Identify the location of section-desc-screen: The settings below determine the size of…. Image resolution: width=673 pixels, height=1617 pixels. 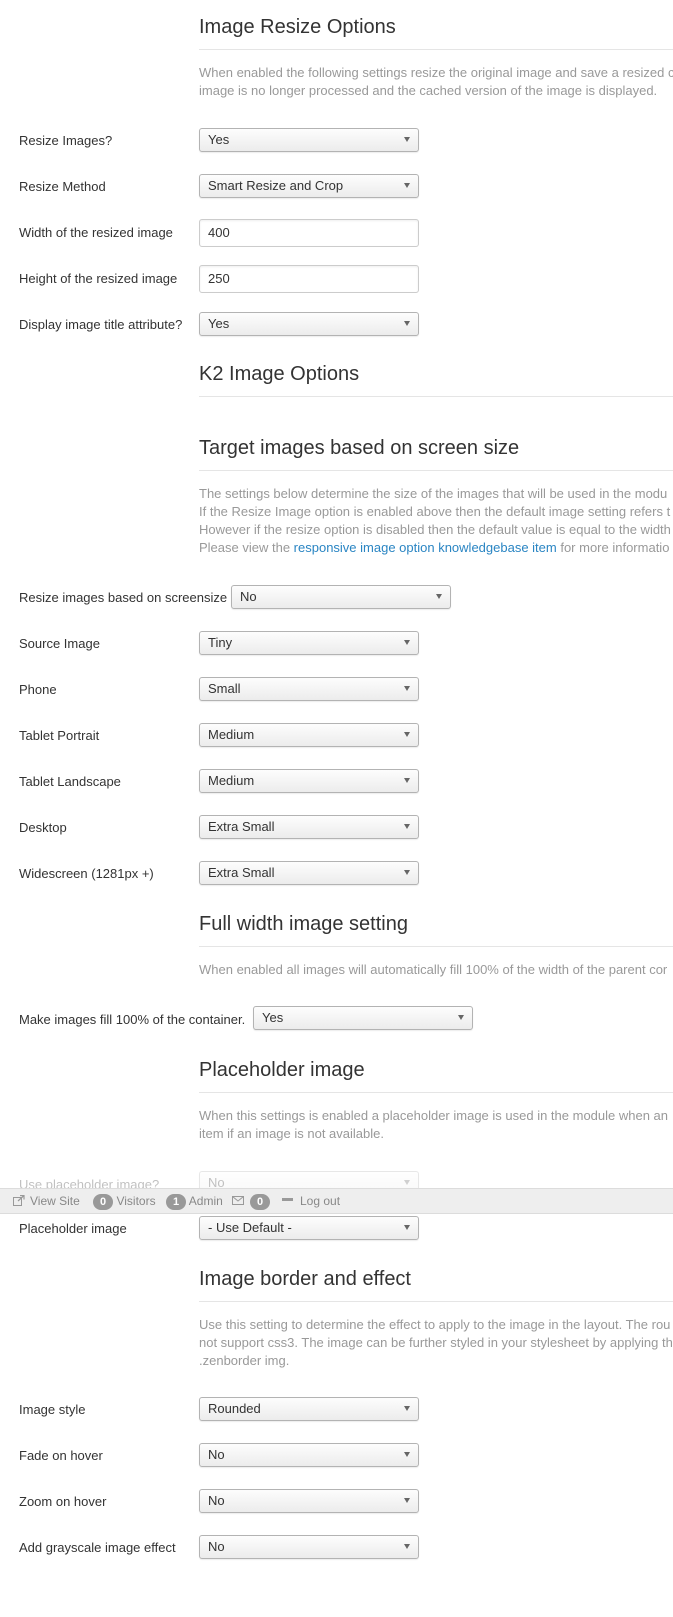
(435, 520).